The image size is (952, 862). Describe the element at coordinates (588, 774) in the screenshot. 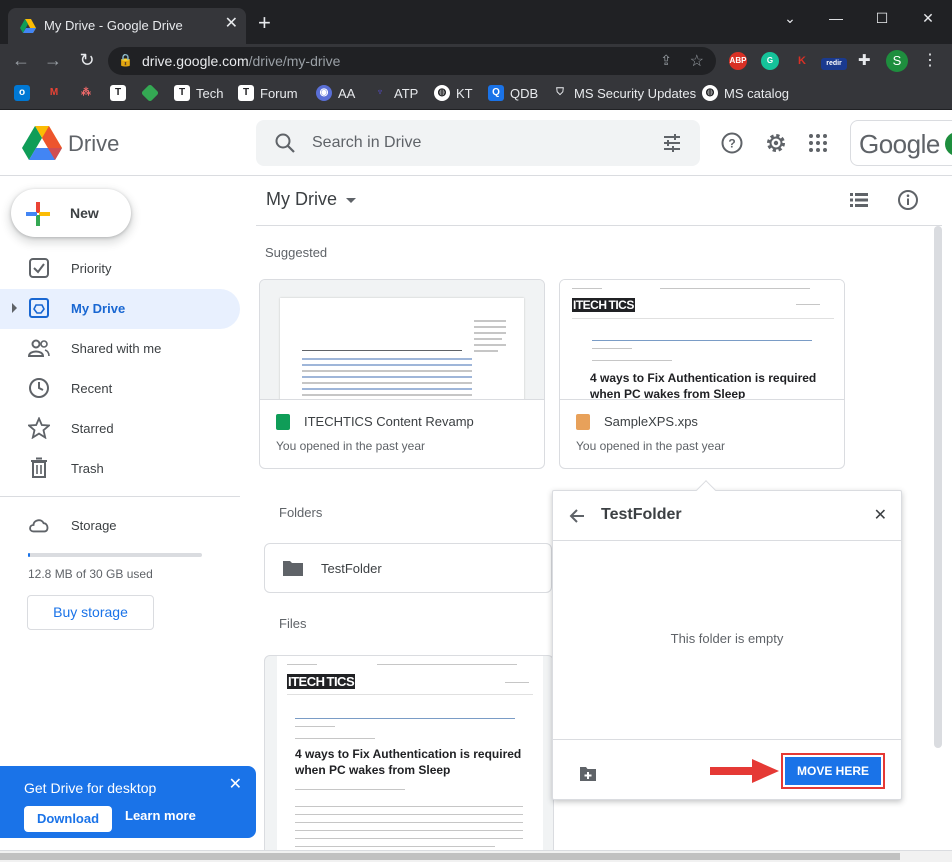

I see `new-folder-icon` at that location.